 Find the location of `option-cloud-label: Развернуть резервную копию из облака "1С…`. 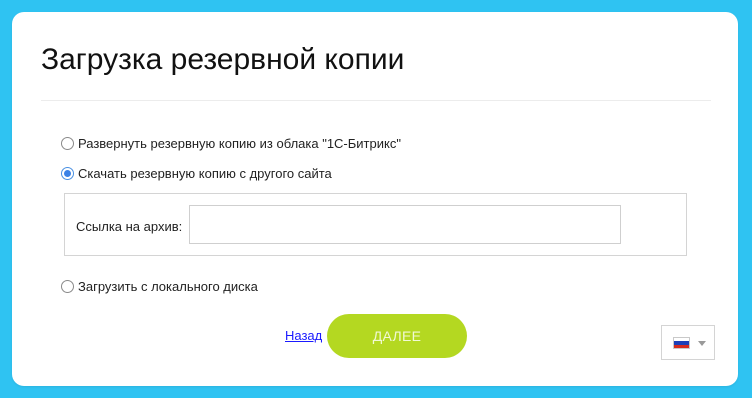

option-cloud-label: Развернуть резервную копию из облака "1С… is located at coordinates (239, 143).